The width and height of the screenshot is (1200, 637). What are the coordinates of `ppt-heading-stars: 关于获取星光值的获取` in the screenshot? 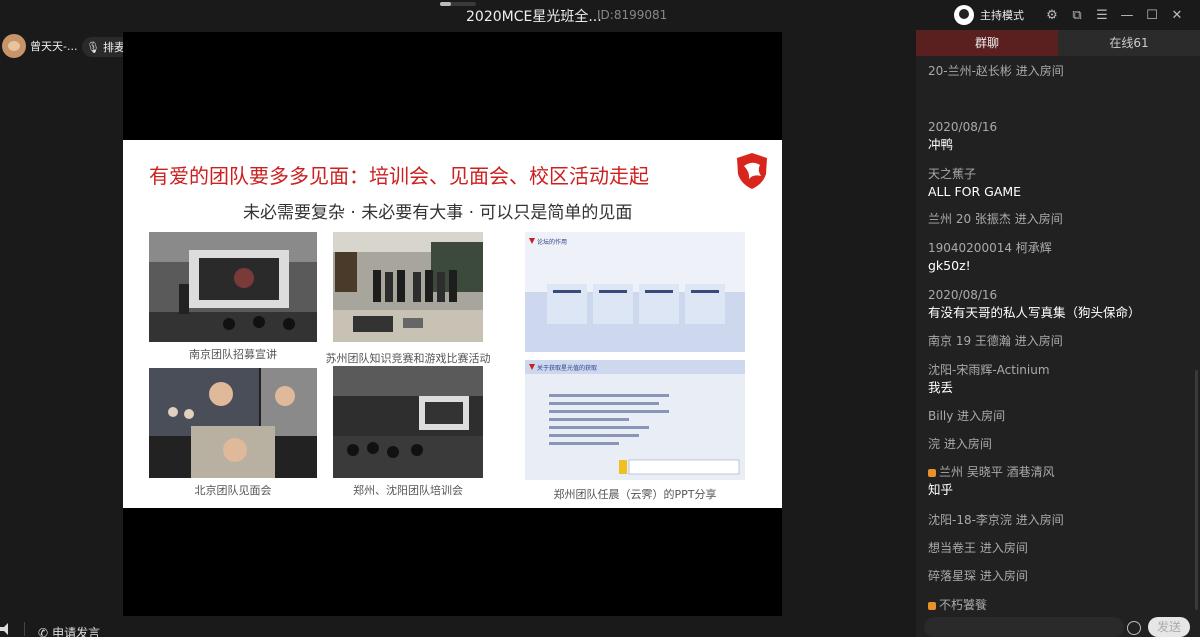 It's located at (567, 368).